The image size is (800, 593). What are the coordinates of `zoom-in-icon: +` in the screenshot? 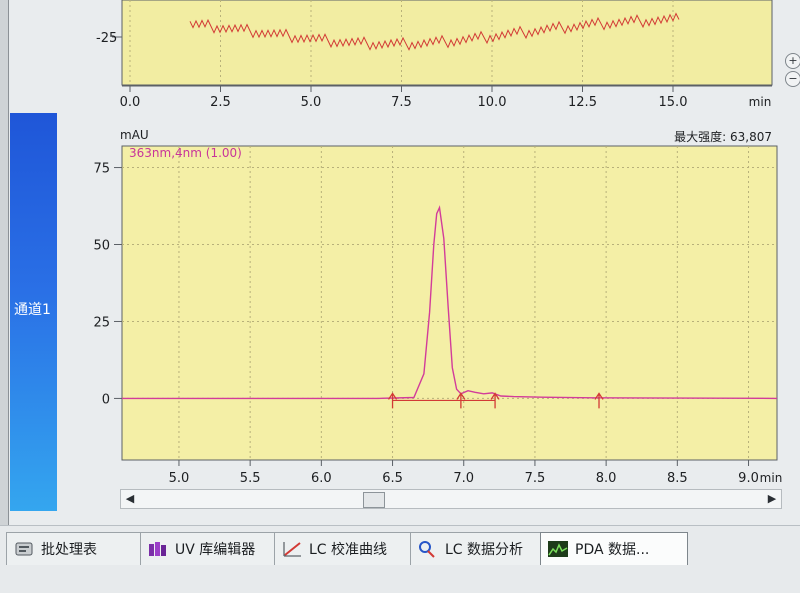 It's located at (792, 61).